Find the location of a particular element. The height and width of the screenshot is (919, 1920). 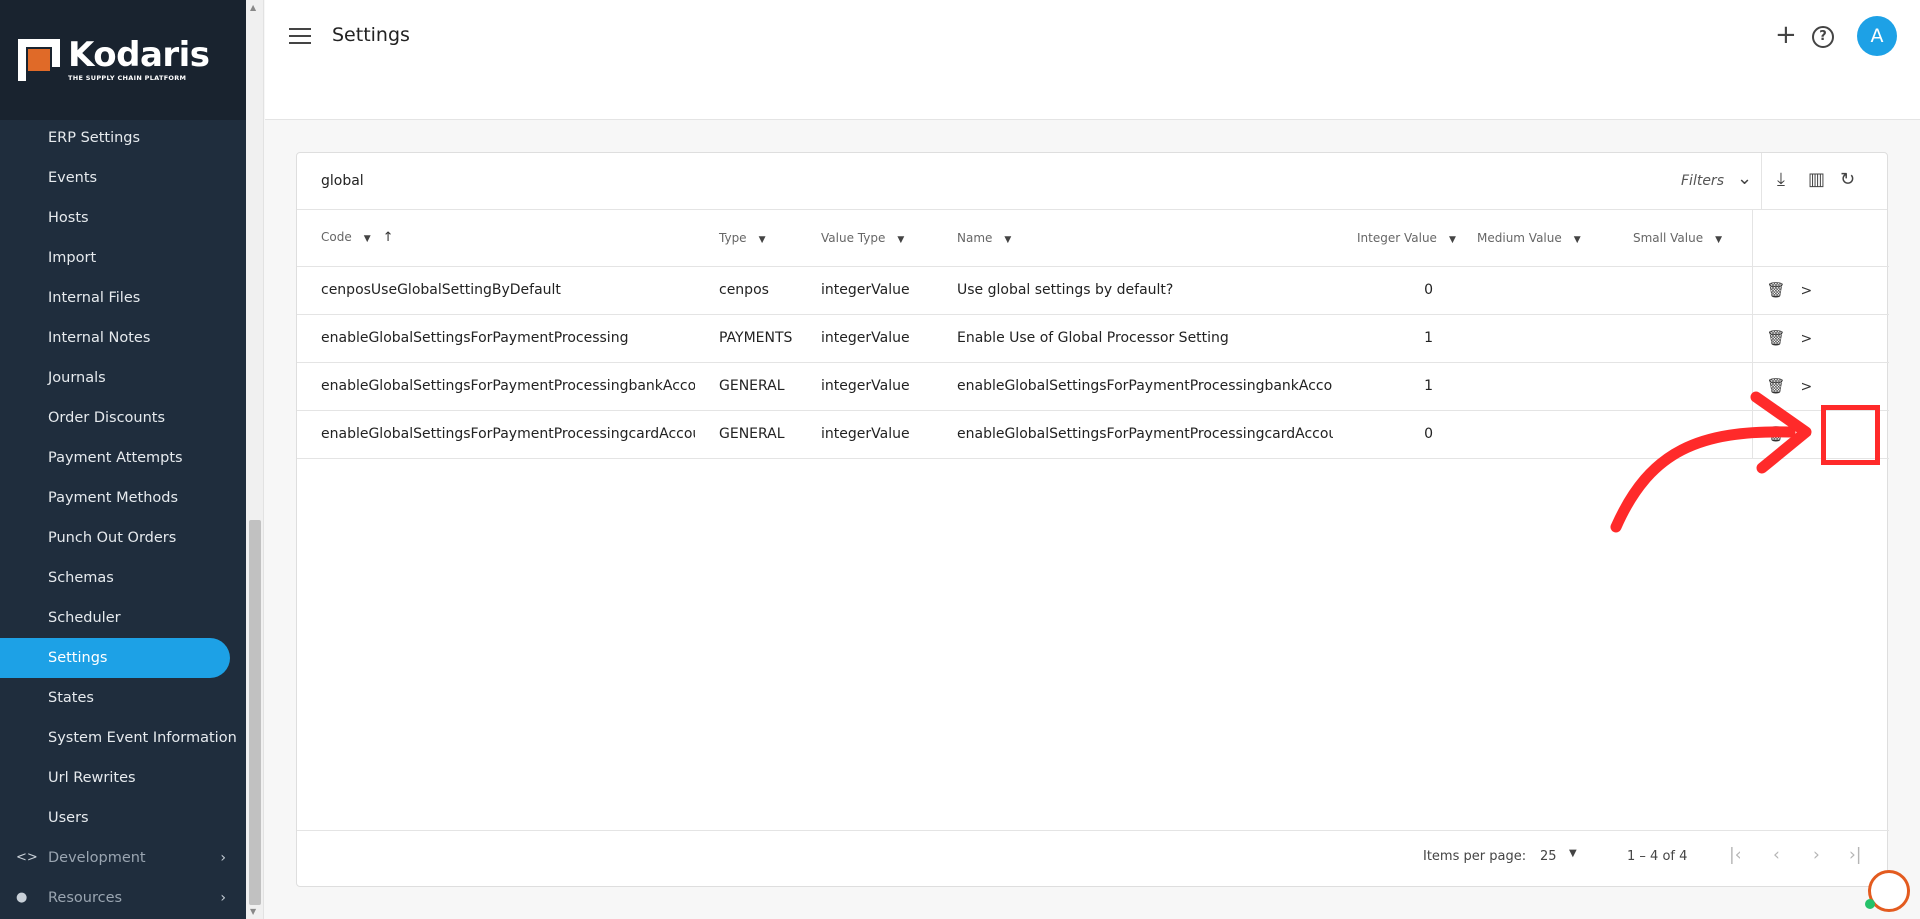

top-header: Settings + ? A is located at coordinates (1092, 60).